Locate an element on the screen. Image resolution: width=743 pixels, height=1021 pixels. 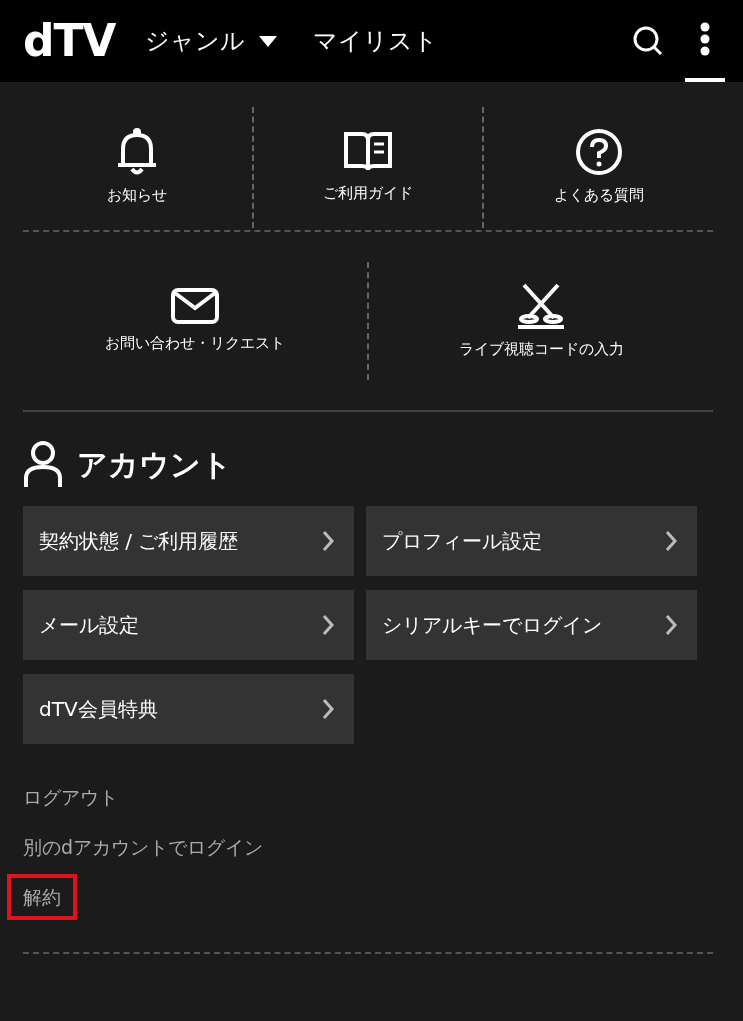
crossed-sticks-icon is located at coordinates (541, 305).